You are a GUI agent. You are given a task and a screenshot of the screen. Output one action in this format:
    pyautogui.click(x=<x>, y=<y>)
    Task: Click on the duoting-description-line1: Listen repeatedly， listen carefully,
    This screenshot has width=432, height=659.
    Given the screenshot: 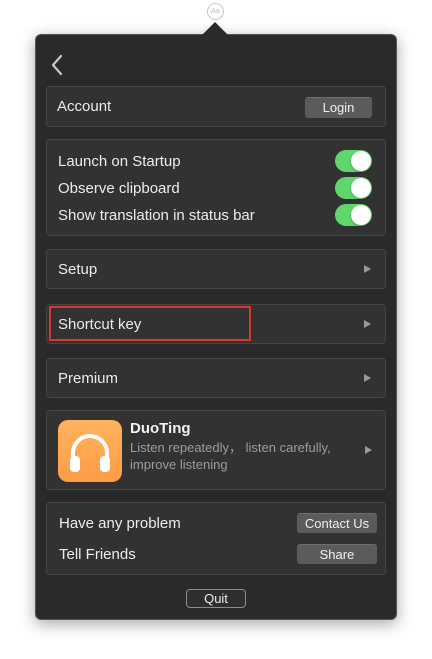 What is the action you would take?
    pyautogui.click(x=230, y=447)
    